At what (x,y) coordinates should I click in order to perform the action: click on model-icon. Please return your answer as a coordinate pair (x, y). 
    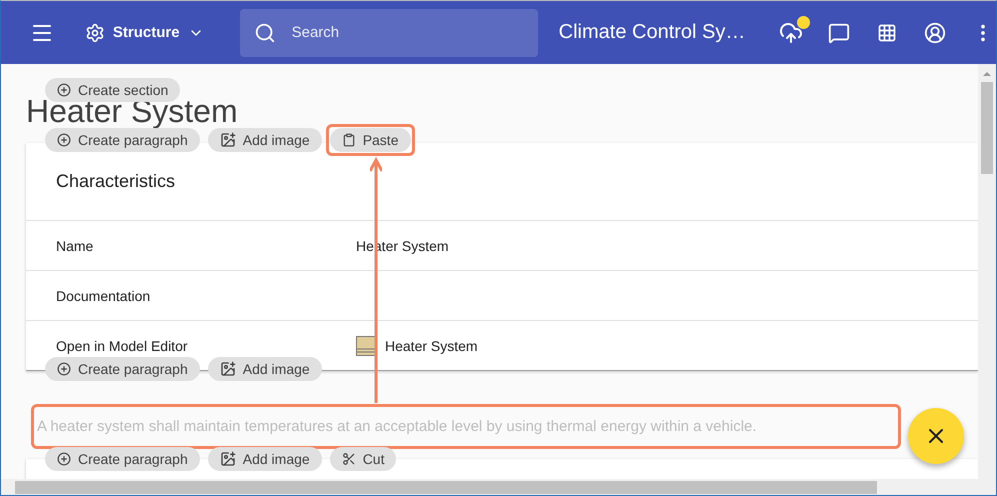
    Looking at the image, I should click on (366, 346).